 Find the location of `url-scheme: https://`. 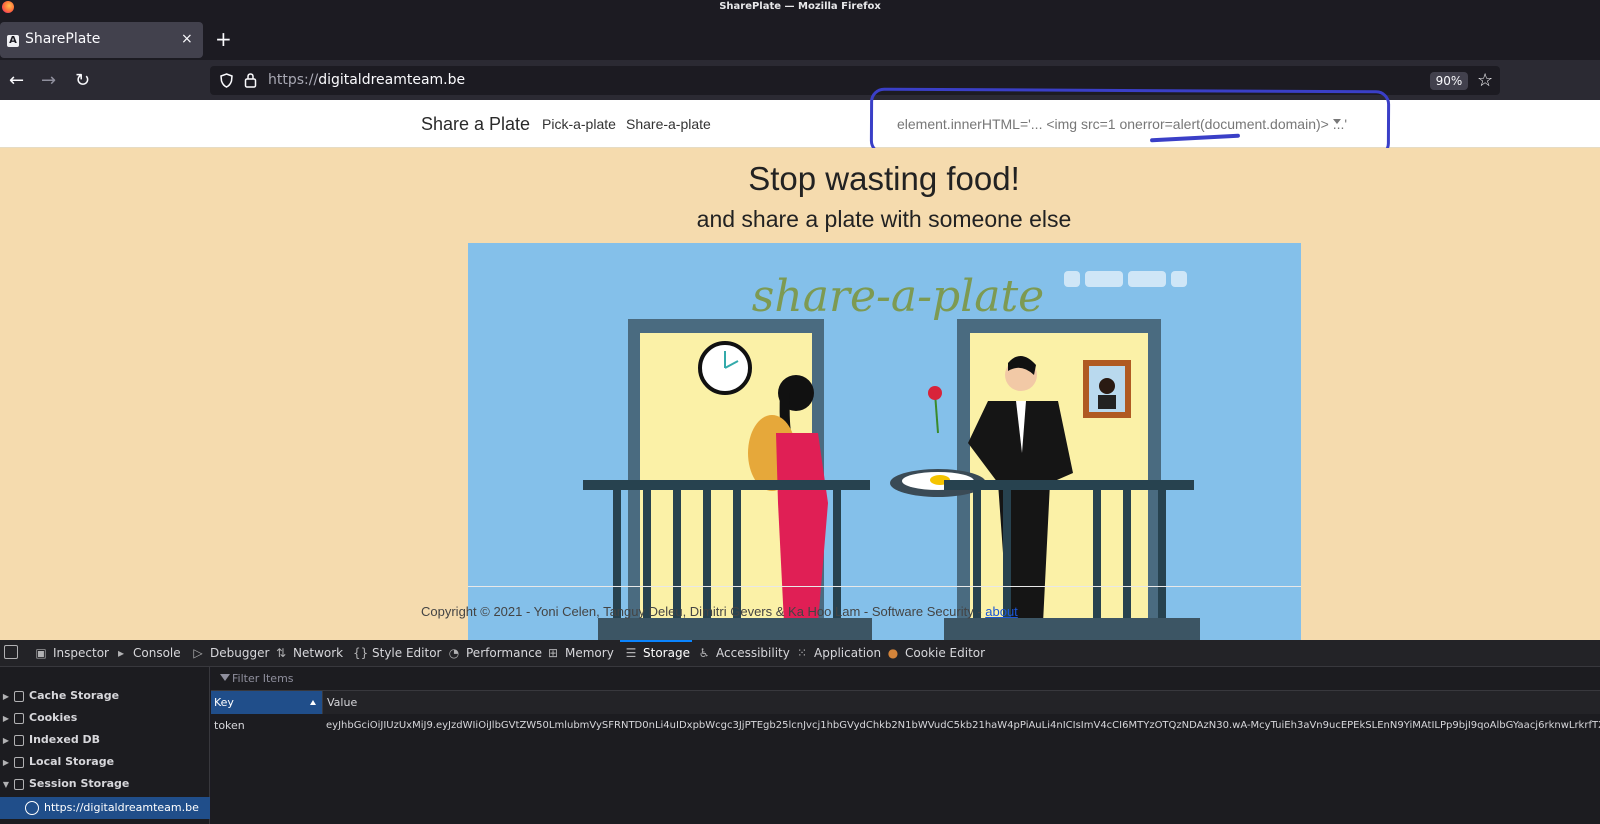

url-scheme: https:// is located at coordinates (293, 80).